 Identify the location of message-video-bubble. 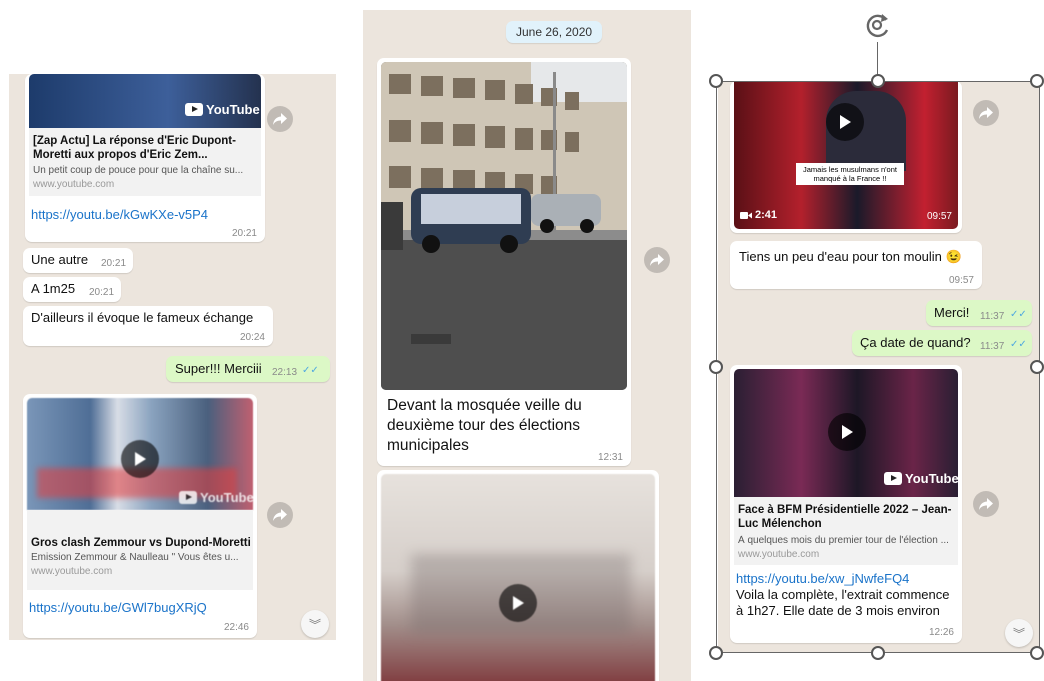
(518, 575).